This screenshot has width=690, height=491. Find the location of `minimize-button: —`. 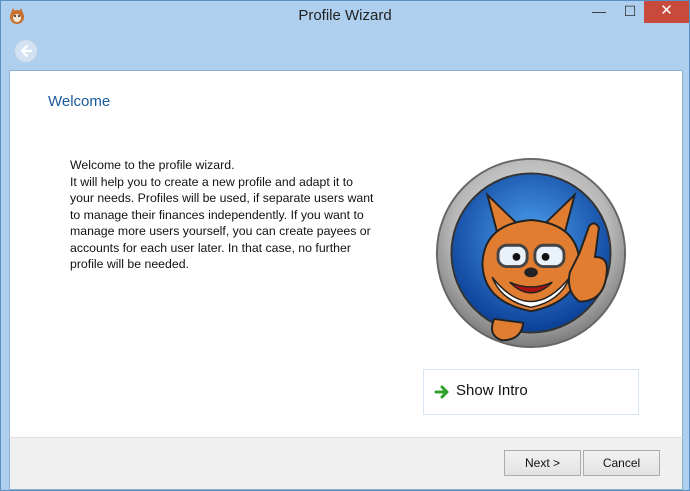

minimize-button: — is located at coordinates (599, 12).